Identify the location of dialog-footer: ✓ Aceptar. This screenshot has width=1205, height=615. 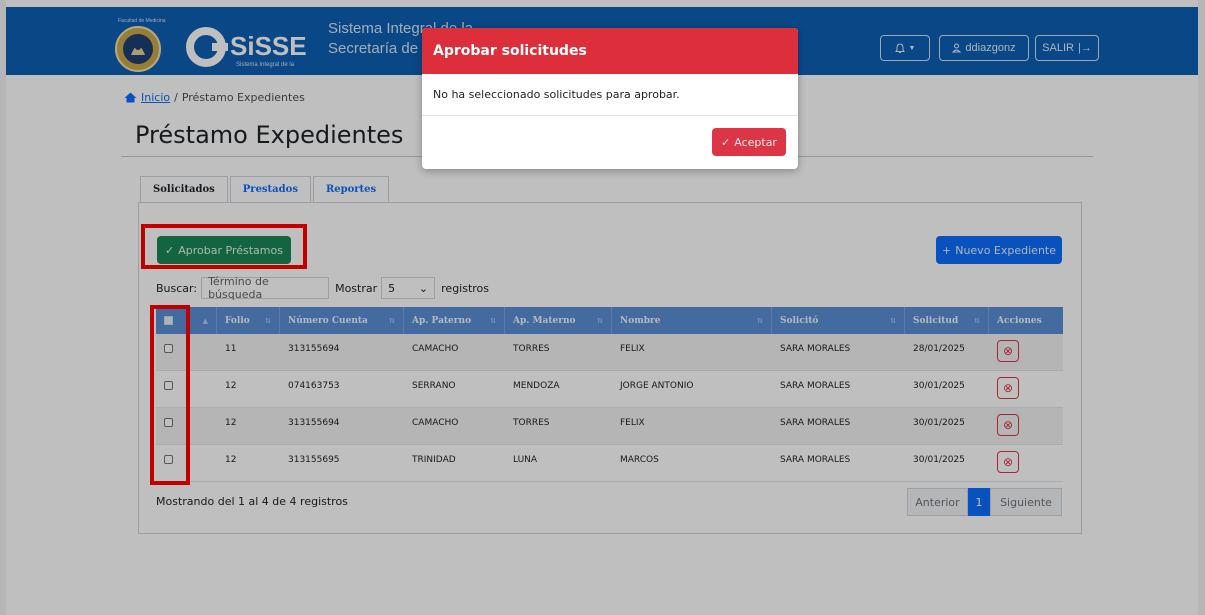
(610, 142).